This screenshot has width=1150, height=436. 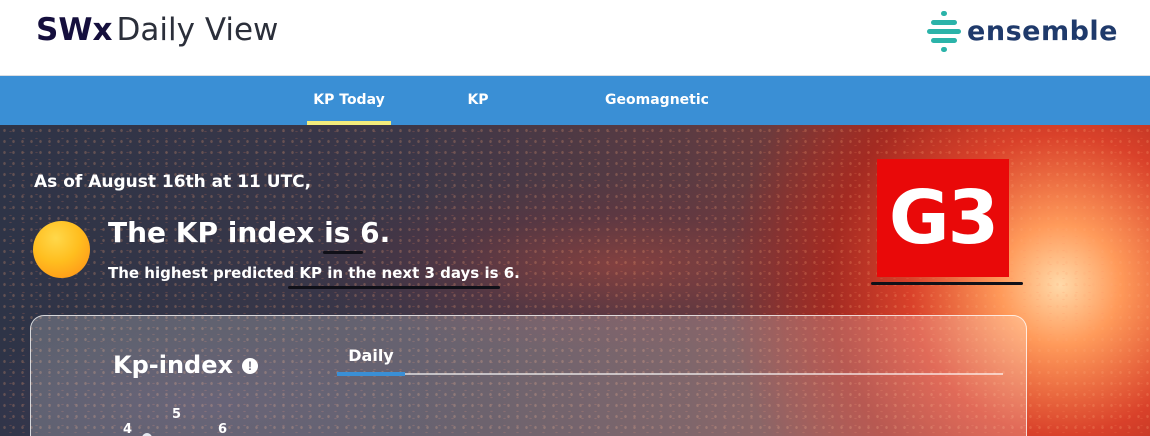 What do you see at coordinates (173, 182) in the screenshot?
I see `as-of-text: As of August 16th at 11 UTC,` at bounding box center [173, 182].